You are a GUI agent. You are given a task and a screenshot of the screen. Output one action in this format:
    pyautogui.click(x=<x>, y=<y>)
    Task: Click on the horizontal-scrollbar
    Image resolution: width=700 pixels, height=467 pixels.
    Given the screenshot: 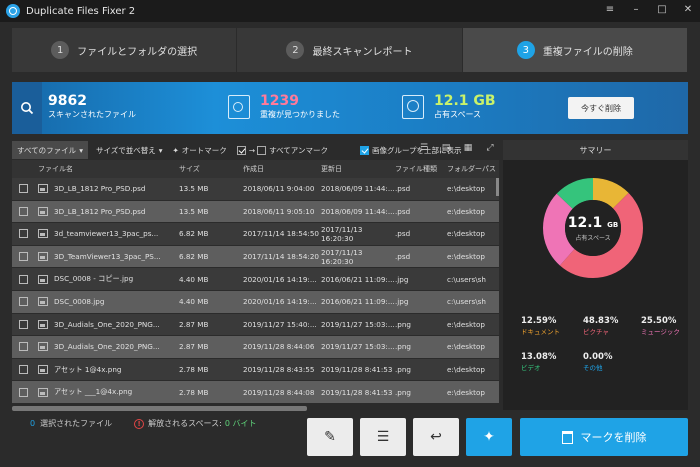 What is the action you would take?
    pyautogui.click(x=255, y=408)
    